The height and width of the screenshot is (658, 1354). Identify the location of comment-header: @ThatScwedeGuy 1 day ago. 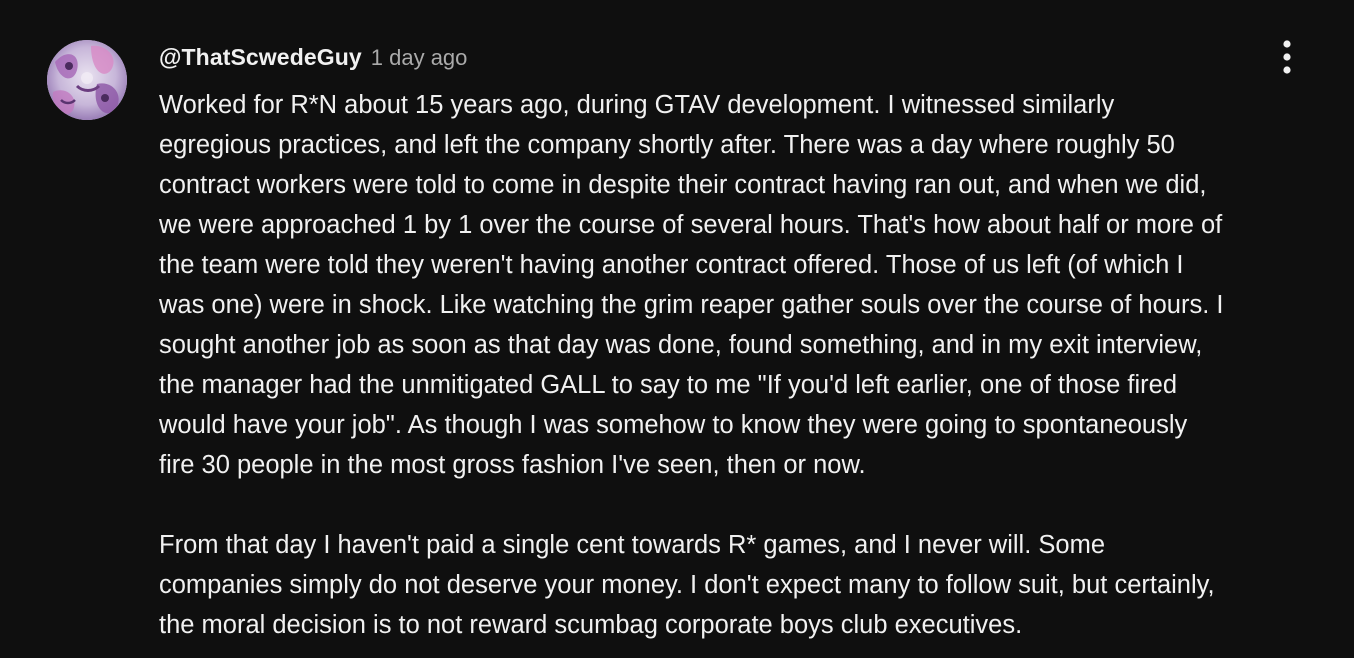
(313, 59).